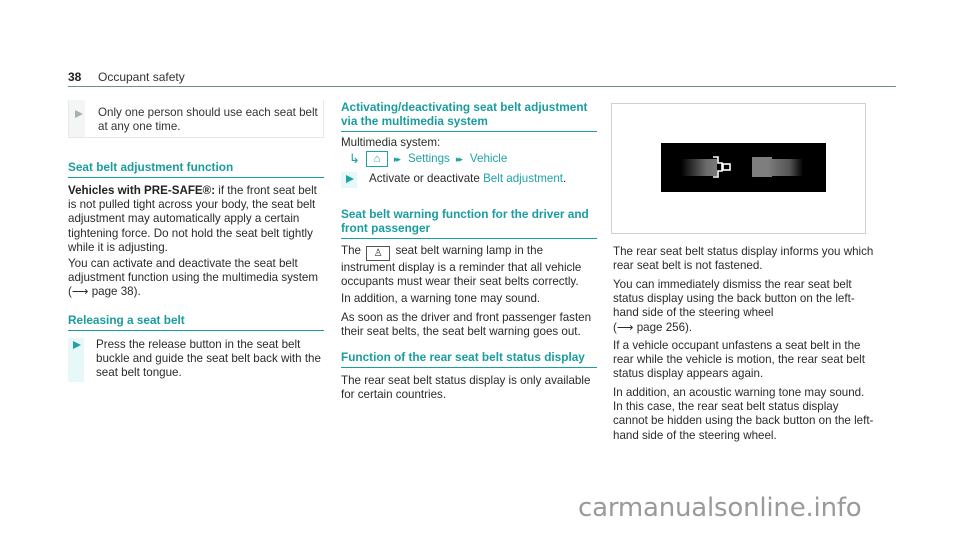 This screenshot has width=960, height=533. I want to click on path-item-settings: Settings, so click(429, 159).